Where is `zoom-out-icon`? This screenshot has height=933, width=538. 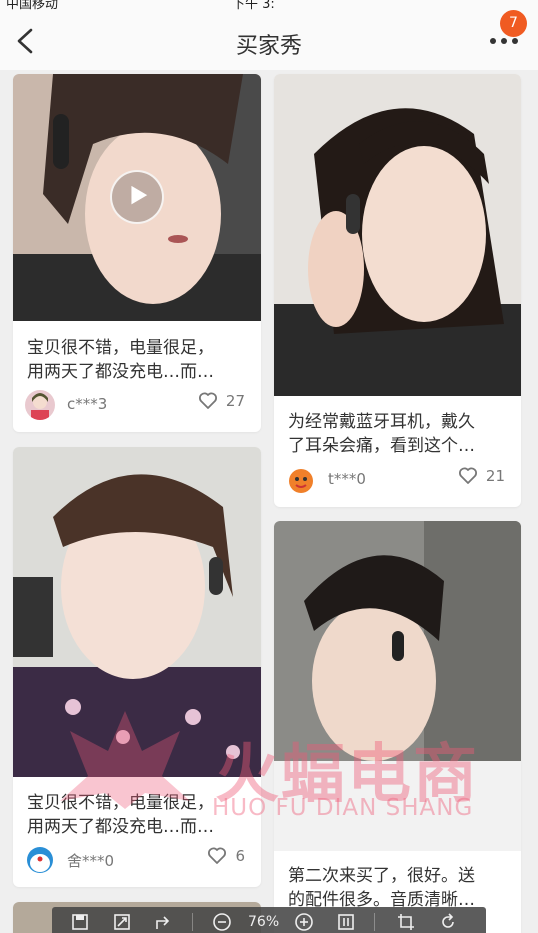
zoom-out-icon is located at coordinates (222, 922).